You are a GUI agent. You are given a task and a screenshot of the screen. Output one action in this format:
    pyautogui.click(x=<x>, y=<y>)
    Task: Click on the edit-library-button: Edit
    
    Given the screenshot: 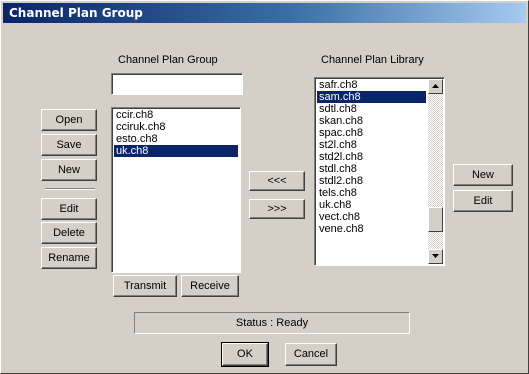 What is the action you would take?
    pyautogui.click(x=483, y=201)
    